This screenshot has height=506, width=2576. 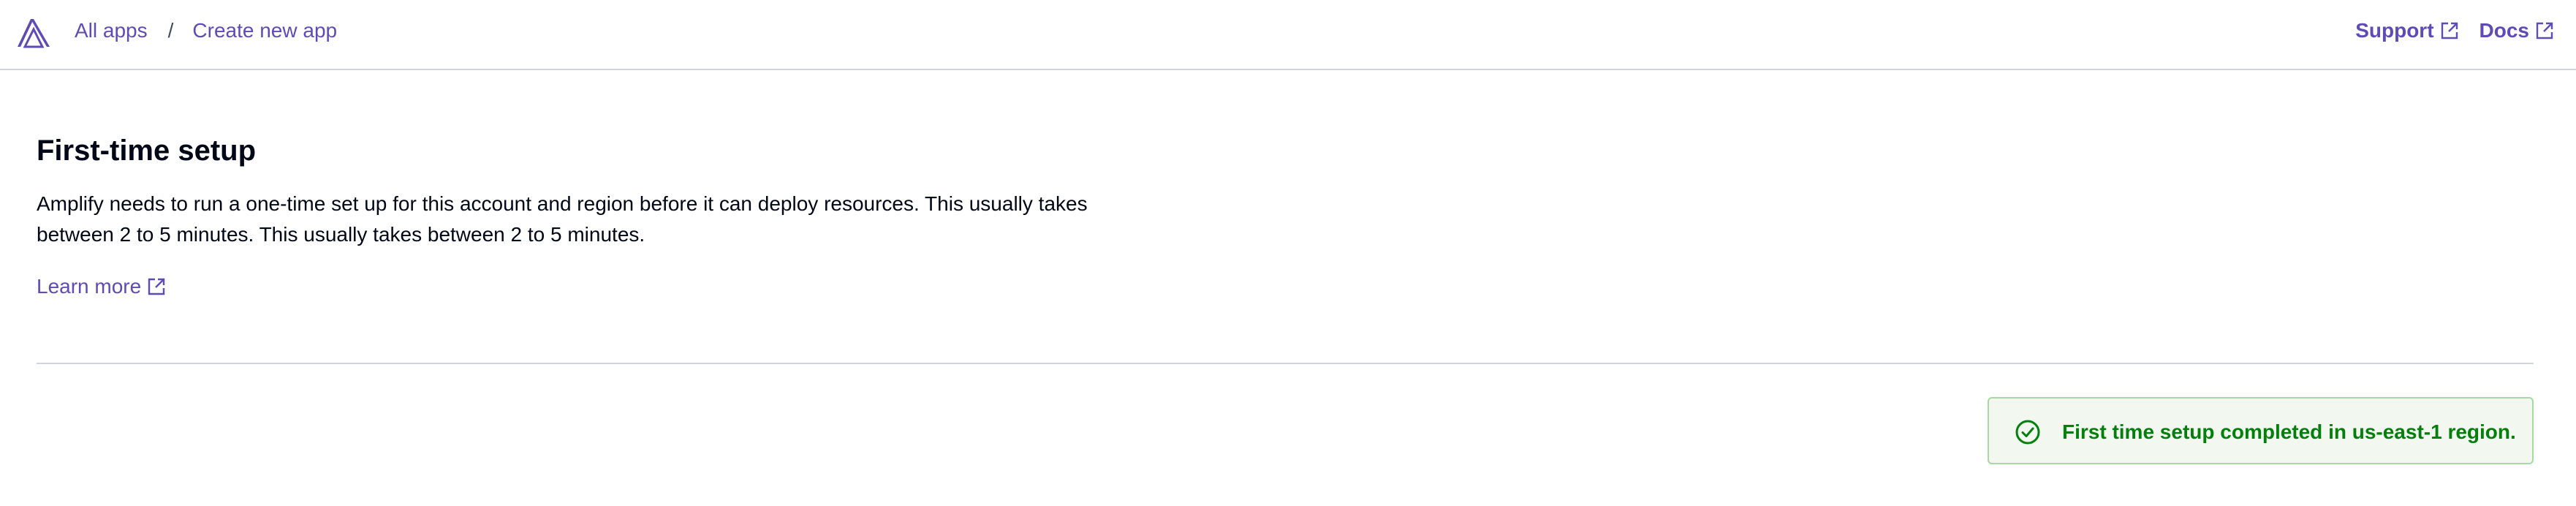 I want to click on breadcrumb: All apps / Create new app, so click(x=206, y=31).